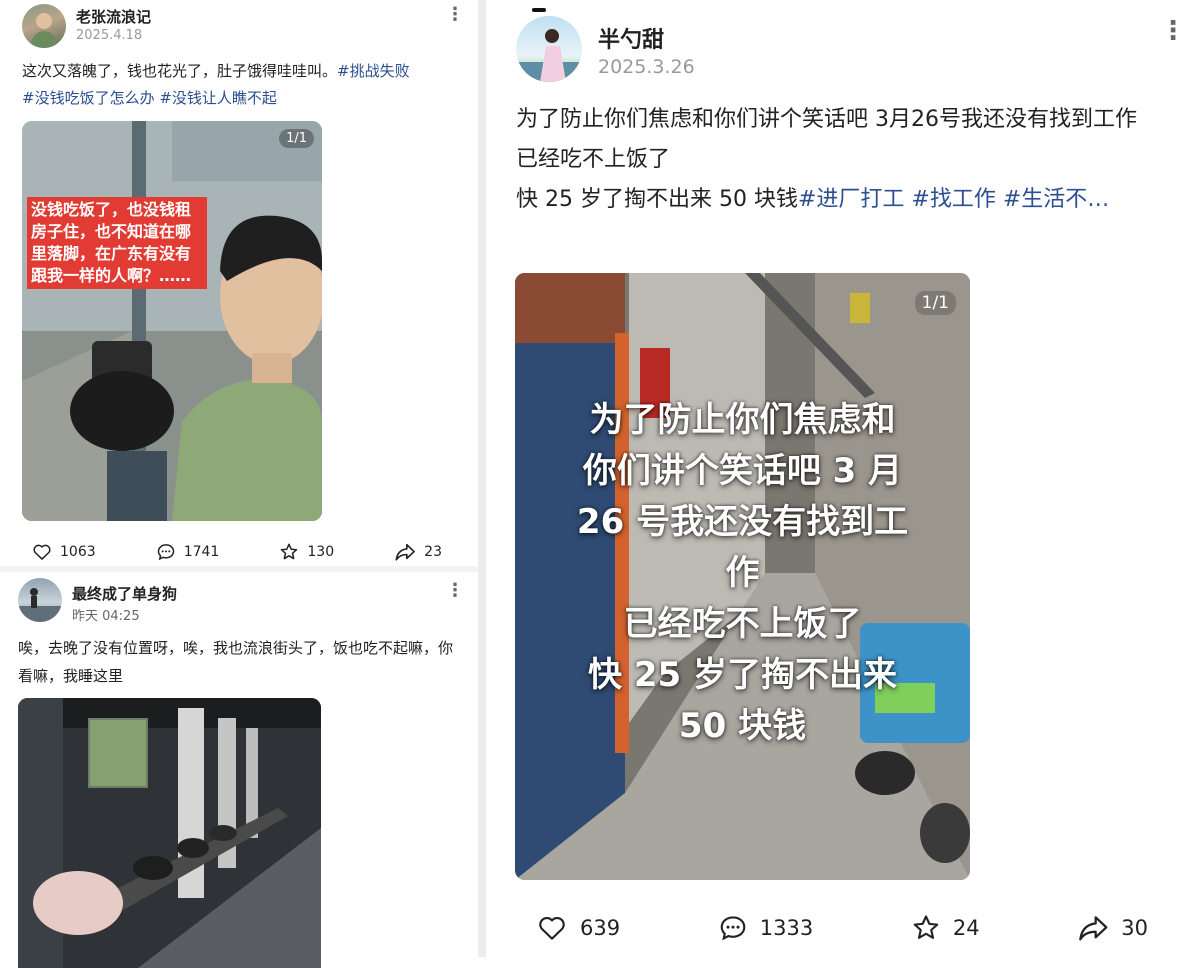  Describe the element at coordinates (237, 552) in the screenshot. I see `action-bar: 1063 1741 130 23` at that location.